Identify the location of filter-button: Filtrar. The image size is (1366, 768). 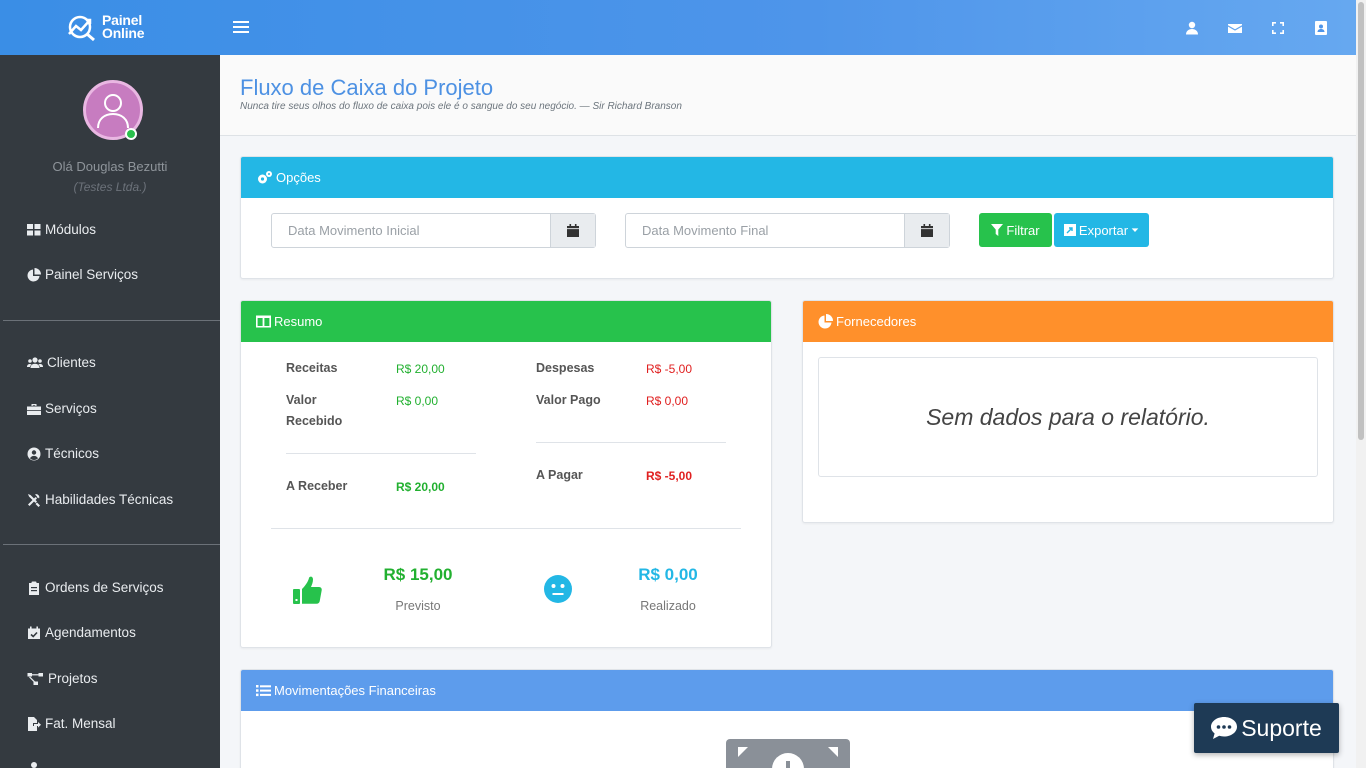
(1015, 230).